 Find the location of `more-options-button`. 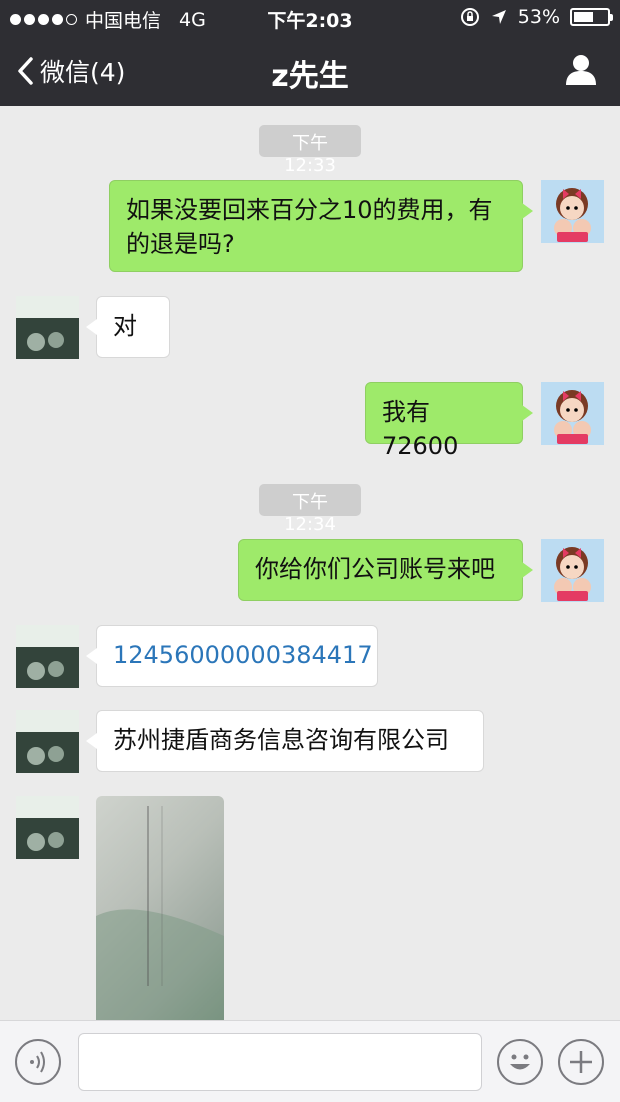

more-options-button is located at coordinates (581, 1062).